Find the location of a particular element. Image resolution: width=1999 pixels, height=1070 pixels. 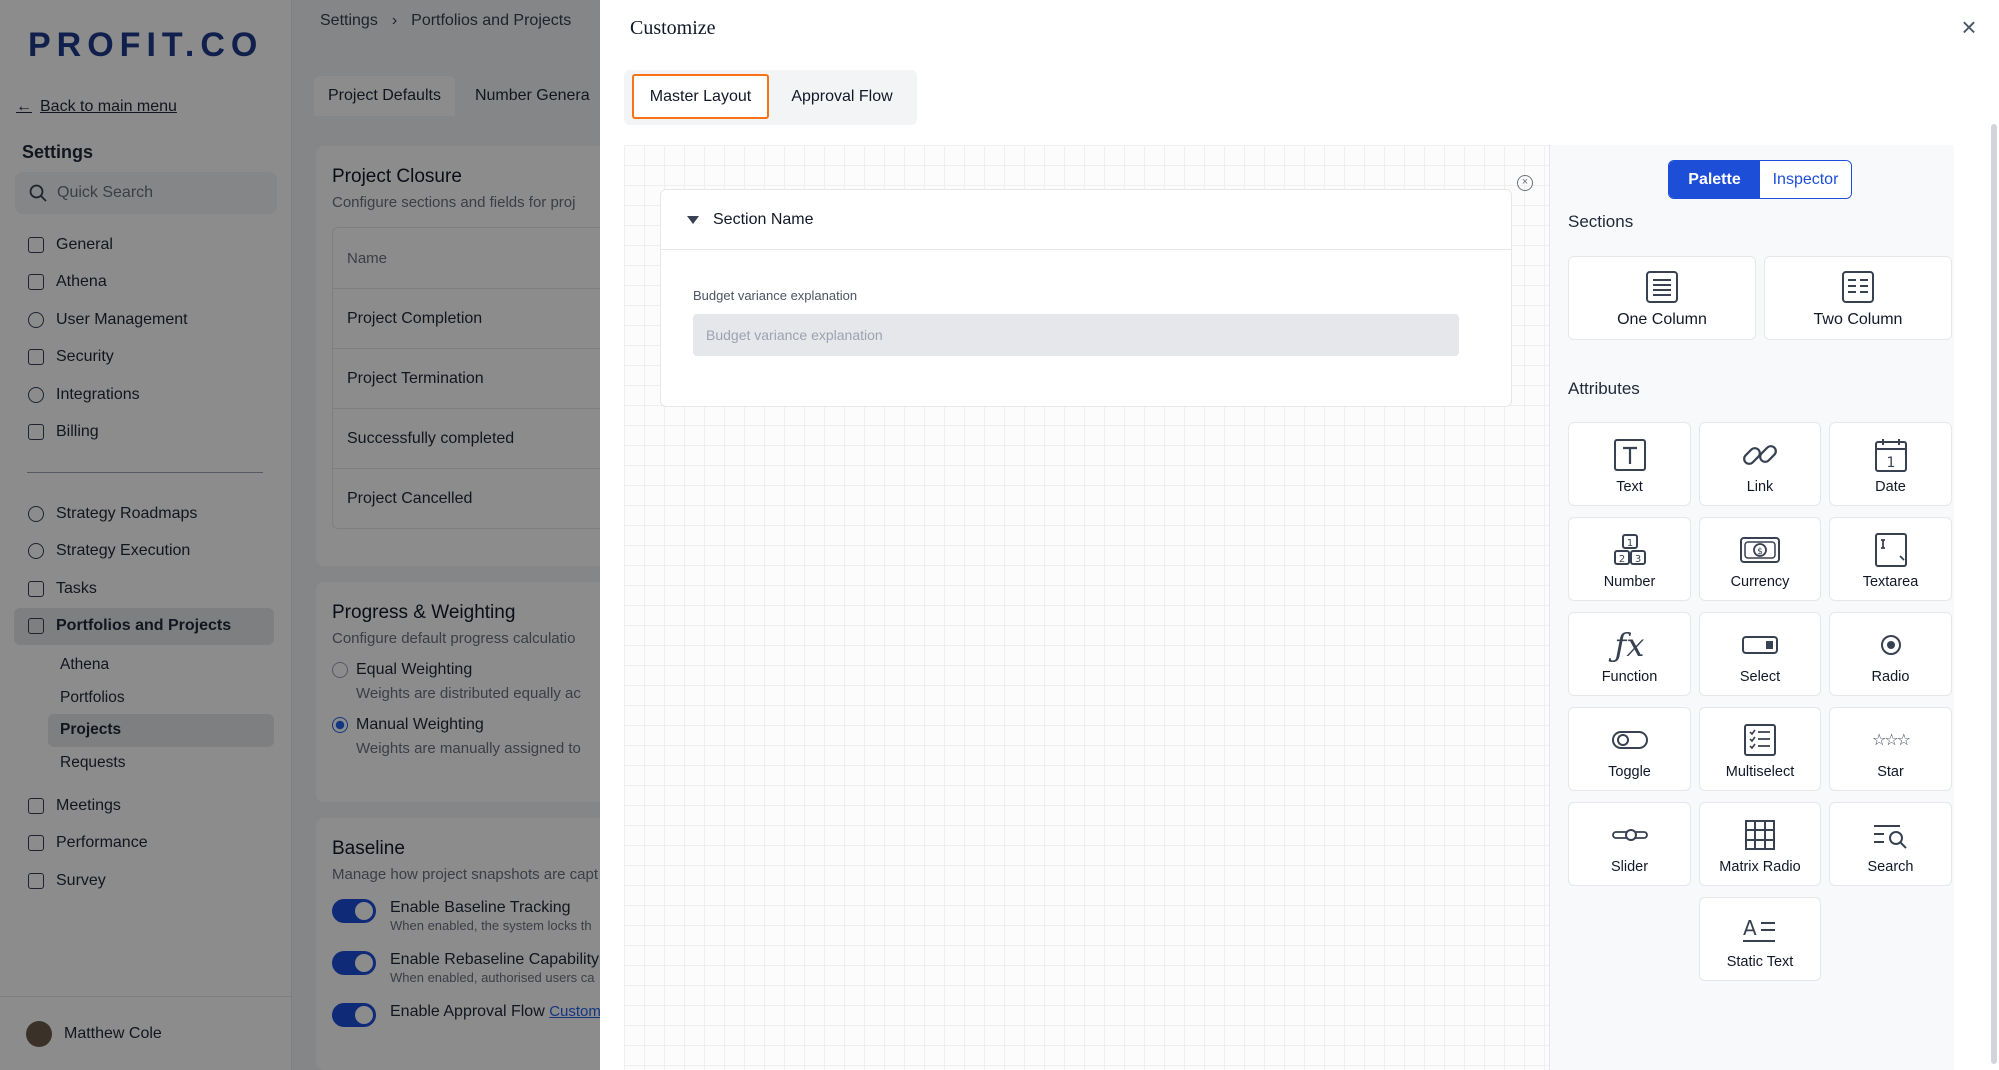

tile-star: ☆☆☆ Star is located at coordinates (1890, 749).